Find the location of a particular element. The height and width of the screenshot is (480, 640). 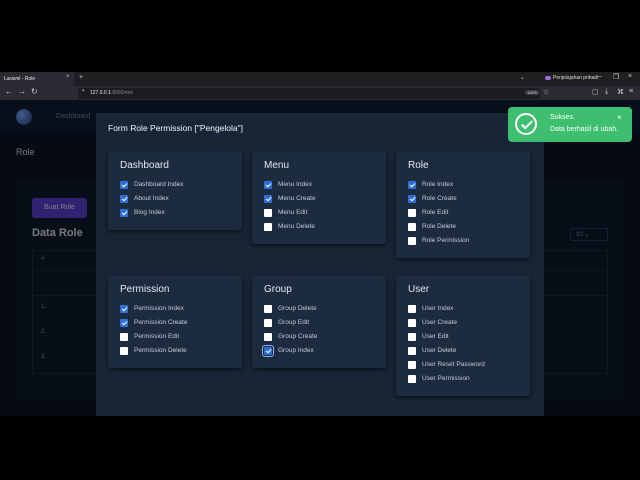

permission-label: Permission Create is located at coordinates (161, 322).